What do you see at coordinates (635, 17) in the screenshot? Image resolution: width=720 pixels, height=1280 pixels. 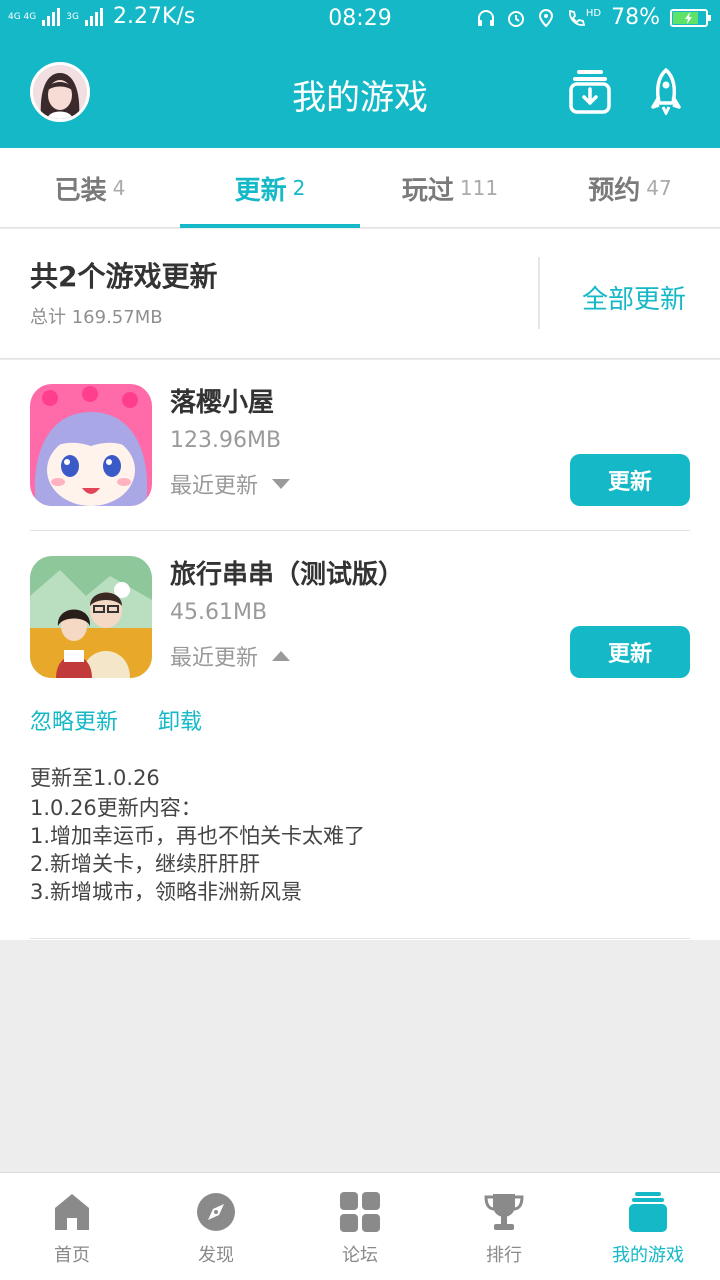 I see `battery-percent: 78%` at bounding box center [635, 17].